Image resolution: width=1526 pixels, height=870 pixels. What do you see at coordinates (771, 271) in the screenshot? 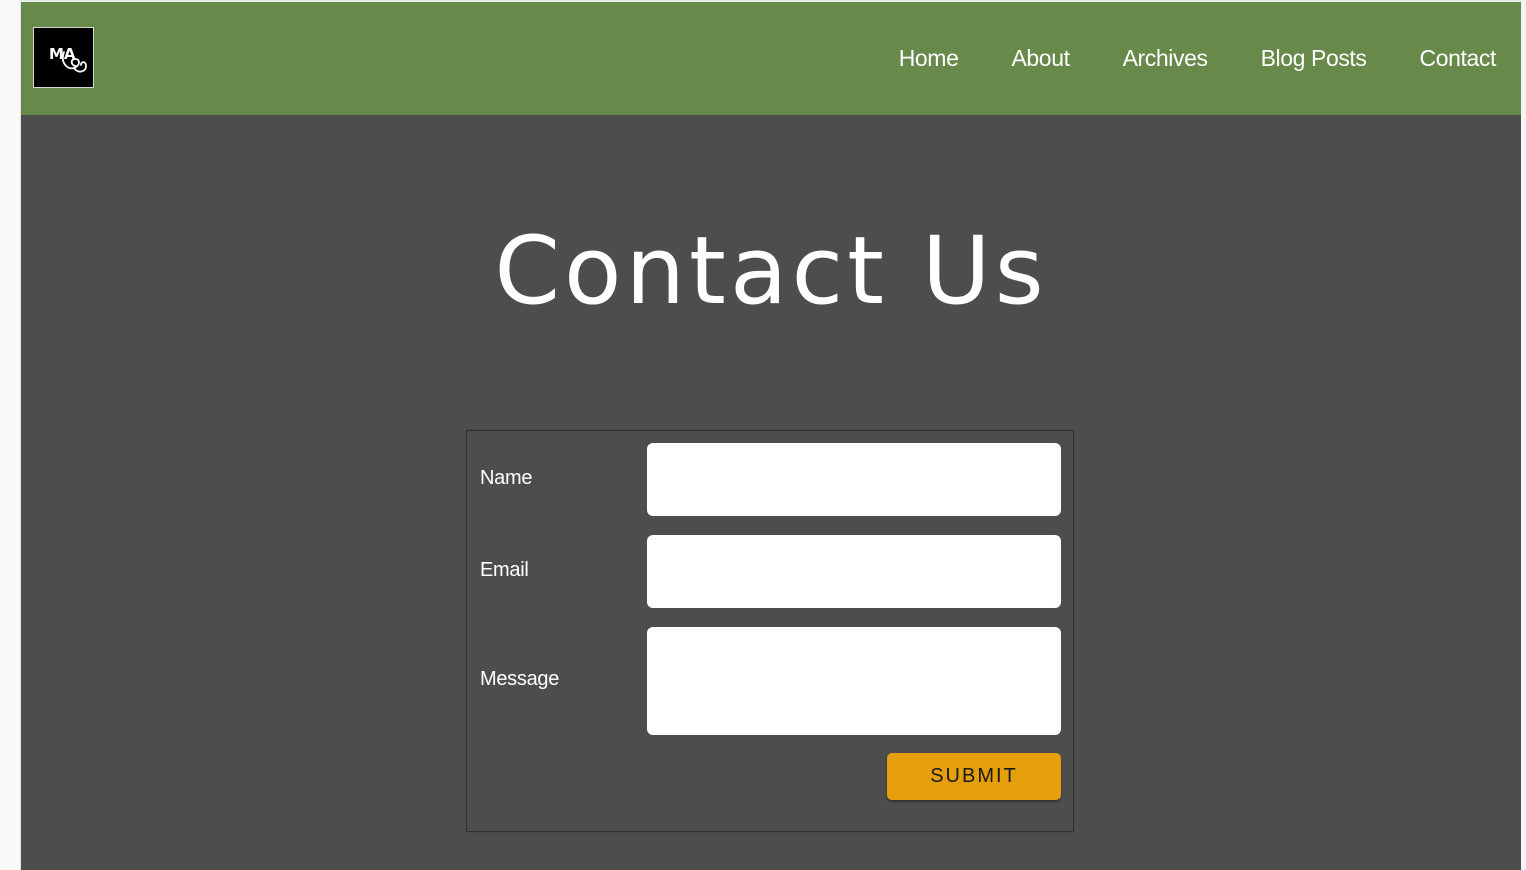
I see `page-title: Contact Us` at bounding box center [771, 271].